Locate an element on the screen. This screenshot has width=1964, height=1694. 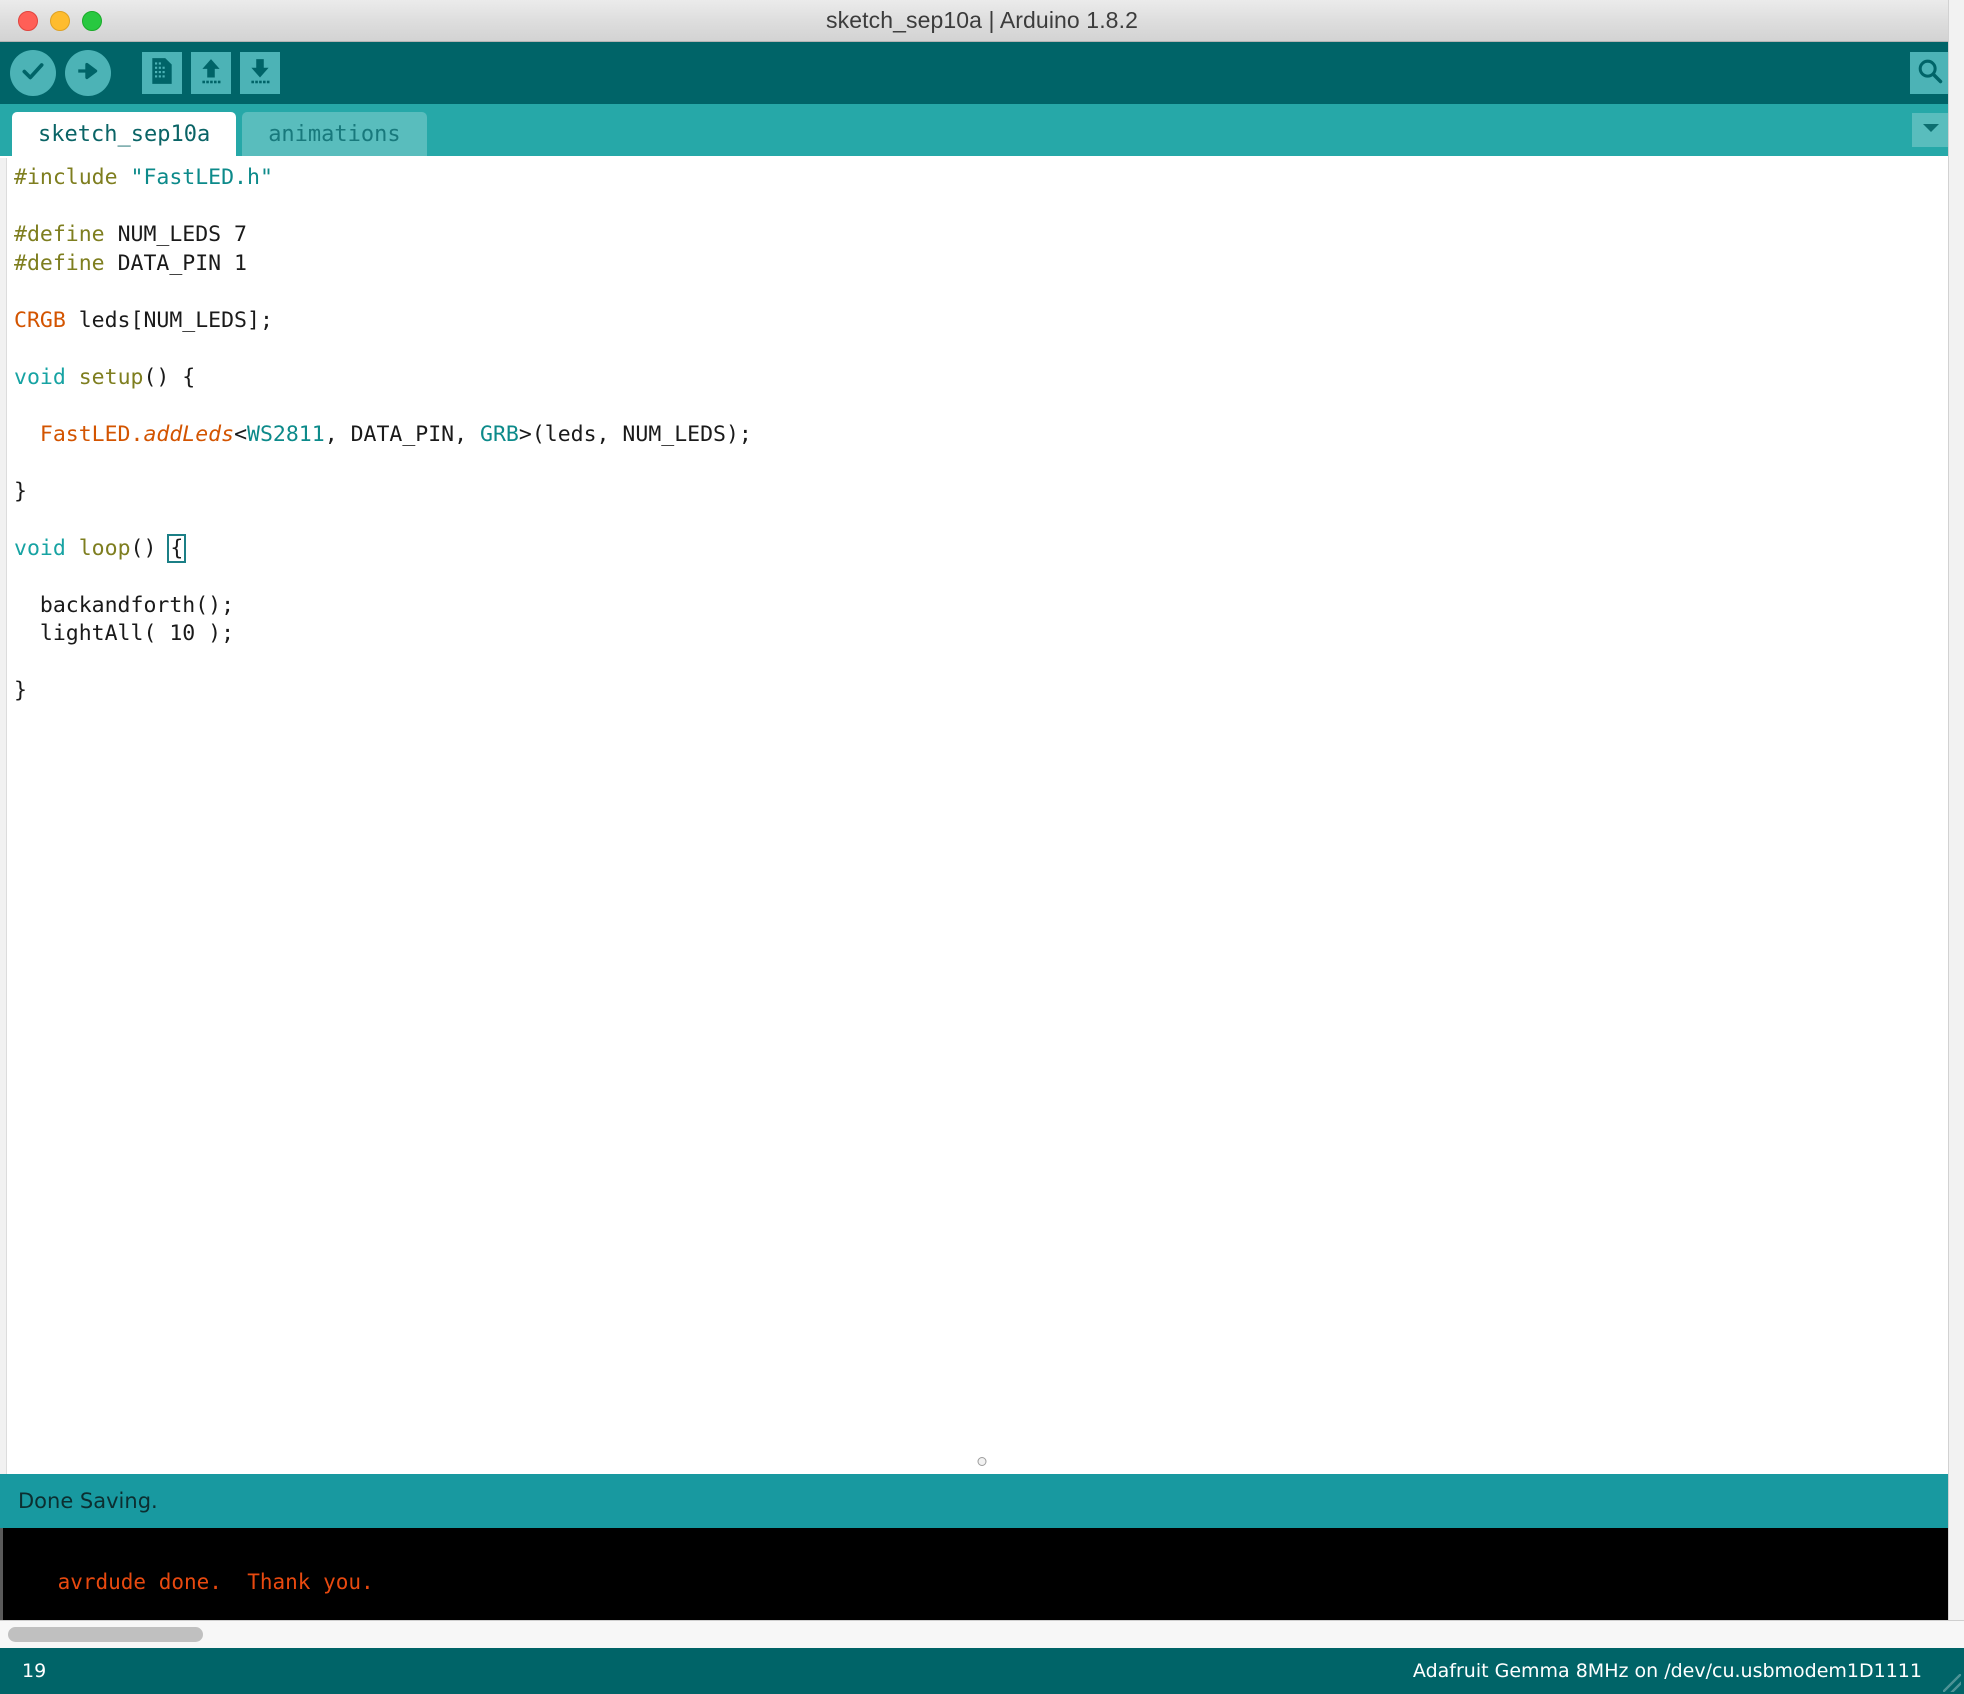
code-line: CRGB leds[NUM_LEDS]; is located at coordinates (989, 321).